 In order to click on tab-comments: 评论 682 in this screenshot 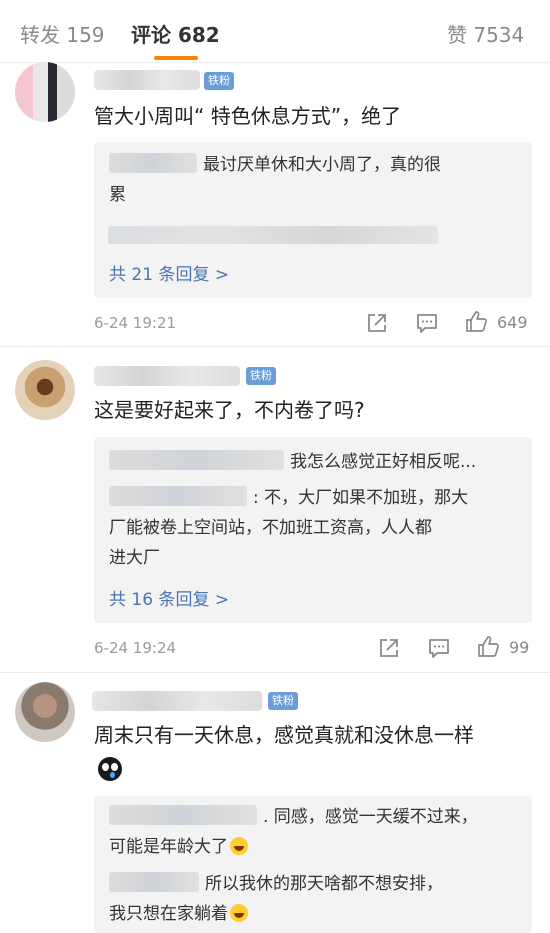, I will do `click(175, 33)`.